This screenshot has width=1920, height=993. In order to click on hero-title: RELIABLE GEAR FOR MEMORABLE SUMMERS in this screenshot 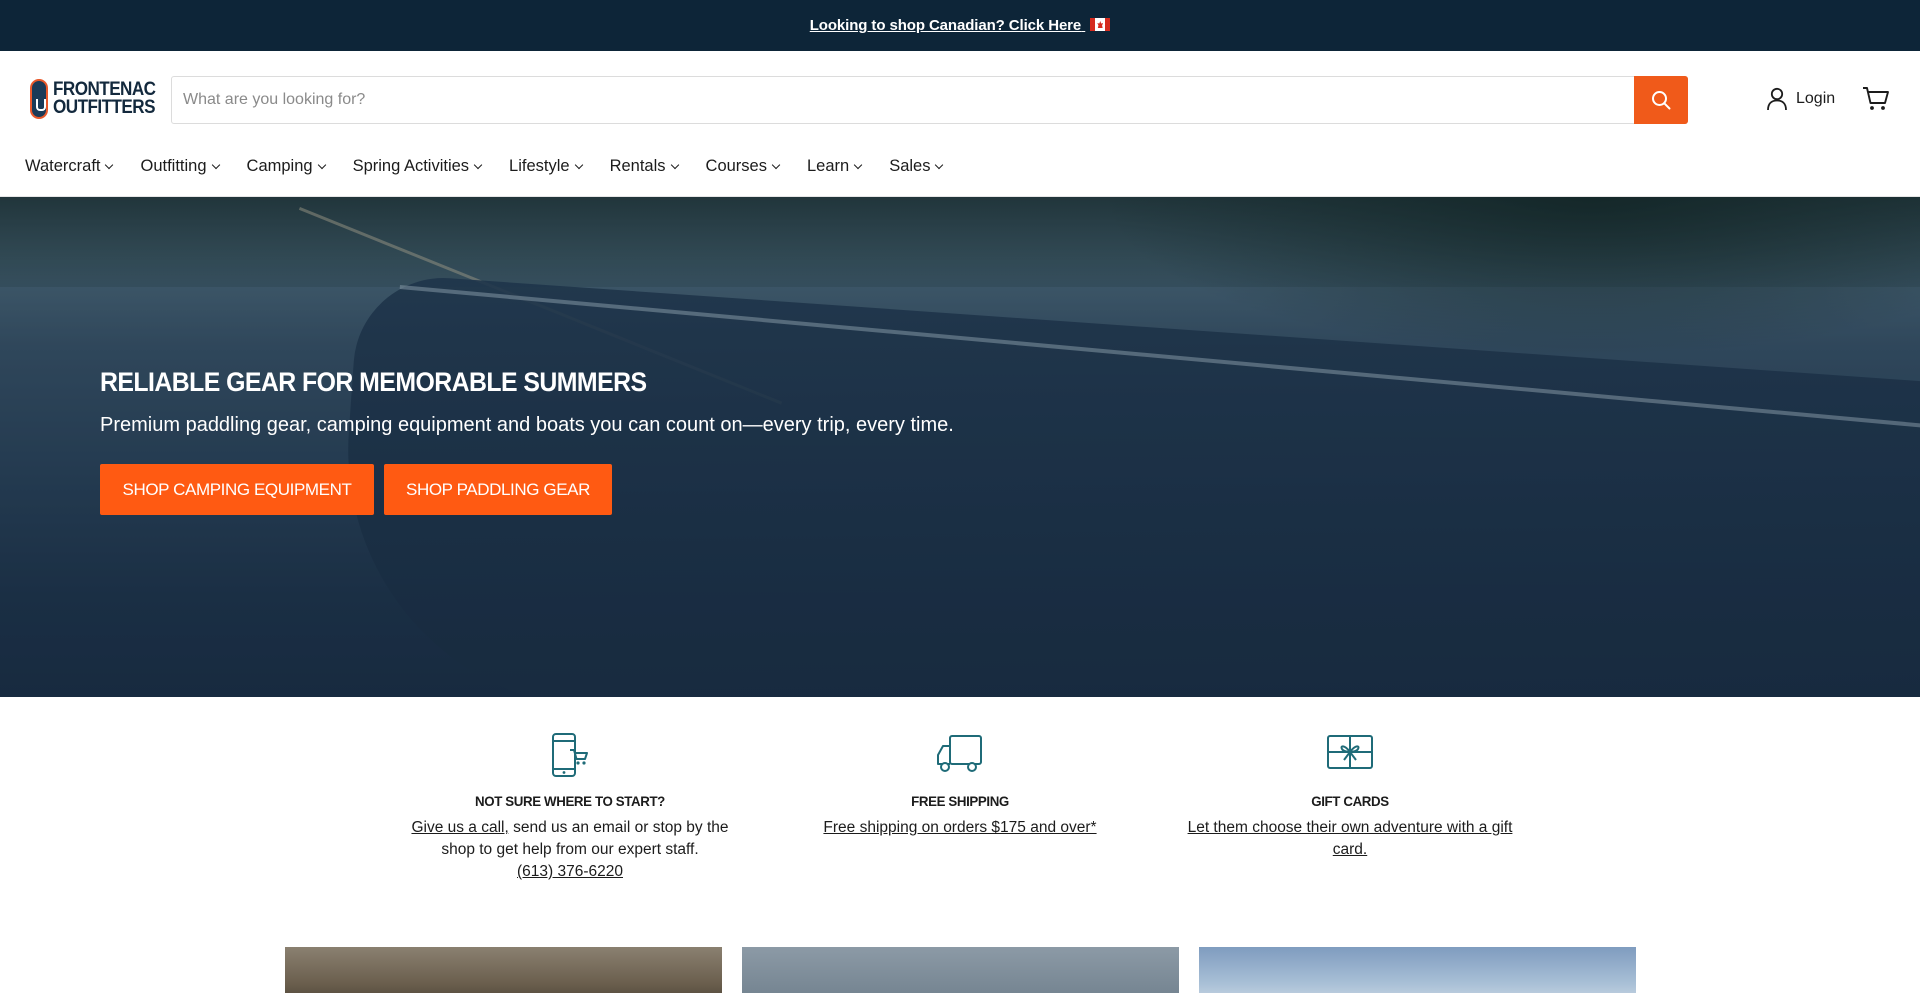, I will do `click(373, 382)`.